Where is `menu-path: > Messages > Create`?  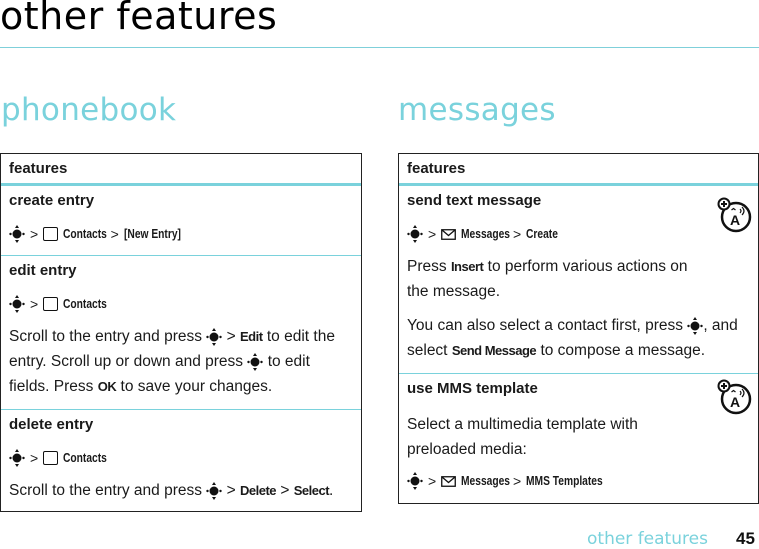 menu-path: > Messages > Create is located at coordinates (578, 234).